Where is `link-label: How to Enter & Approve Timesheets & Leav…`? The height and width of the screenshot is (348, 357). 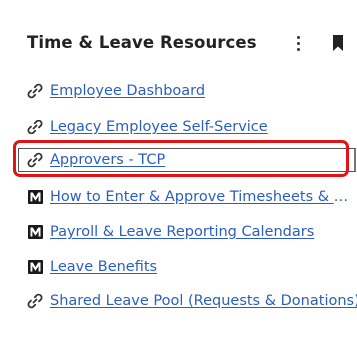
link-label: How to Enter & Approve Timesheets & Leav… is located at coordinates (200, 197).